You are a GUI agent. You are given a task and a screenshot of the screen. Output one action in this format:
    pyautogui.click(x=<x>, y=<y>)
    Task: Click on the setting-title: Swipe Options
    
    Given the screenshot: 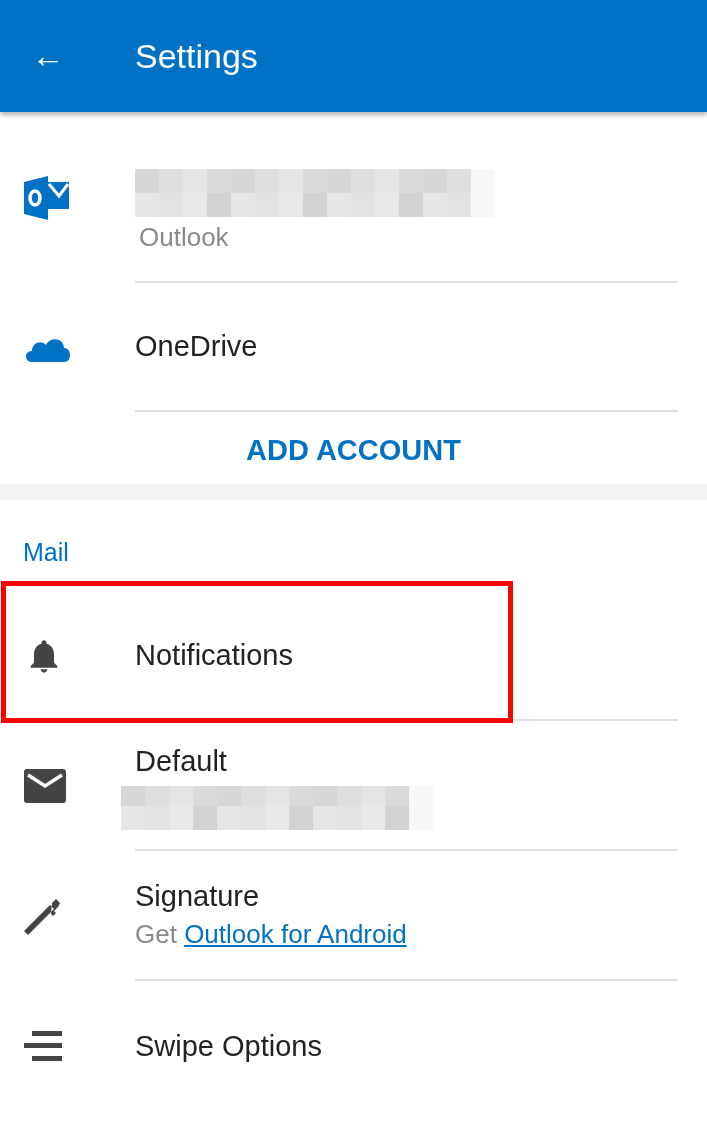 What is the action you would take?
    pyautogui.click(x=229, y=1046)
    